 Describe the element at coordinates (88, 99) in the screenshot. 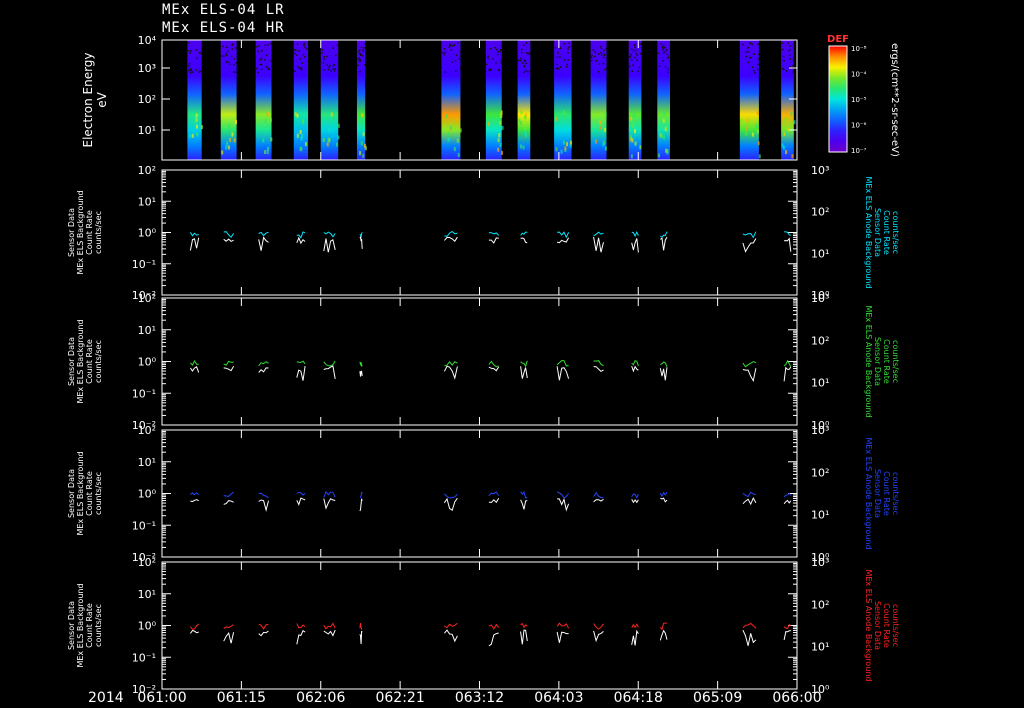

I see `spectrogram-ylabel: Electron Energy` at that location.